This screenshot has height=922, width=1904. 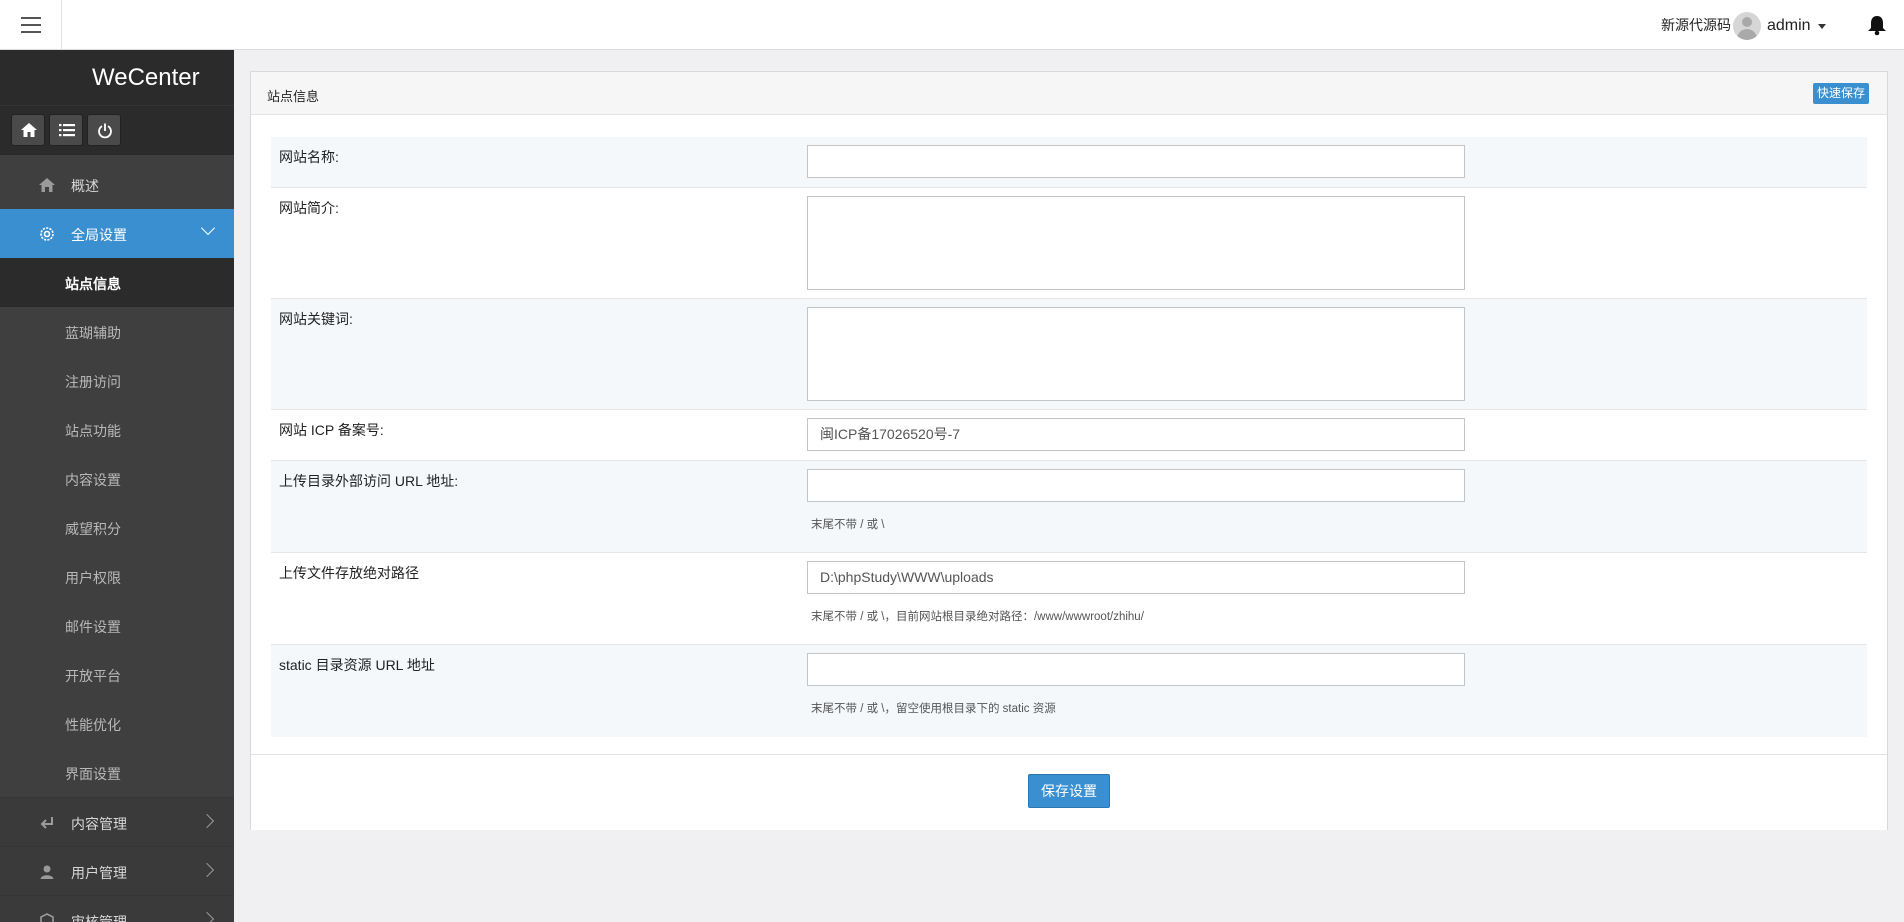 I want to click on logout-shortcut-button, so click(x=104, y=130).